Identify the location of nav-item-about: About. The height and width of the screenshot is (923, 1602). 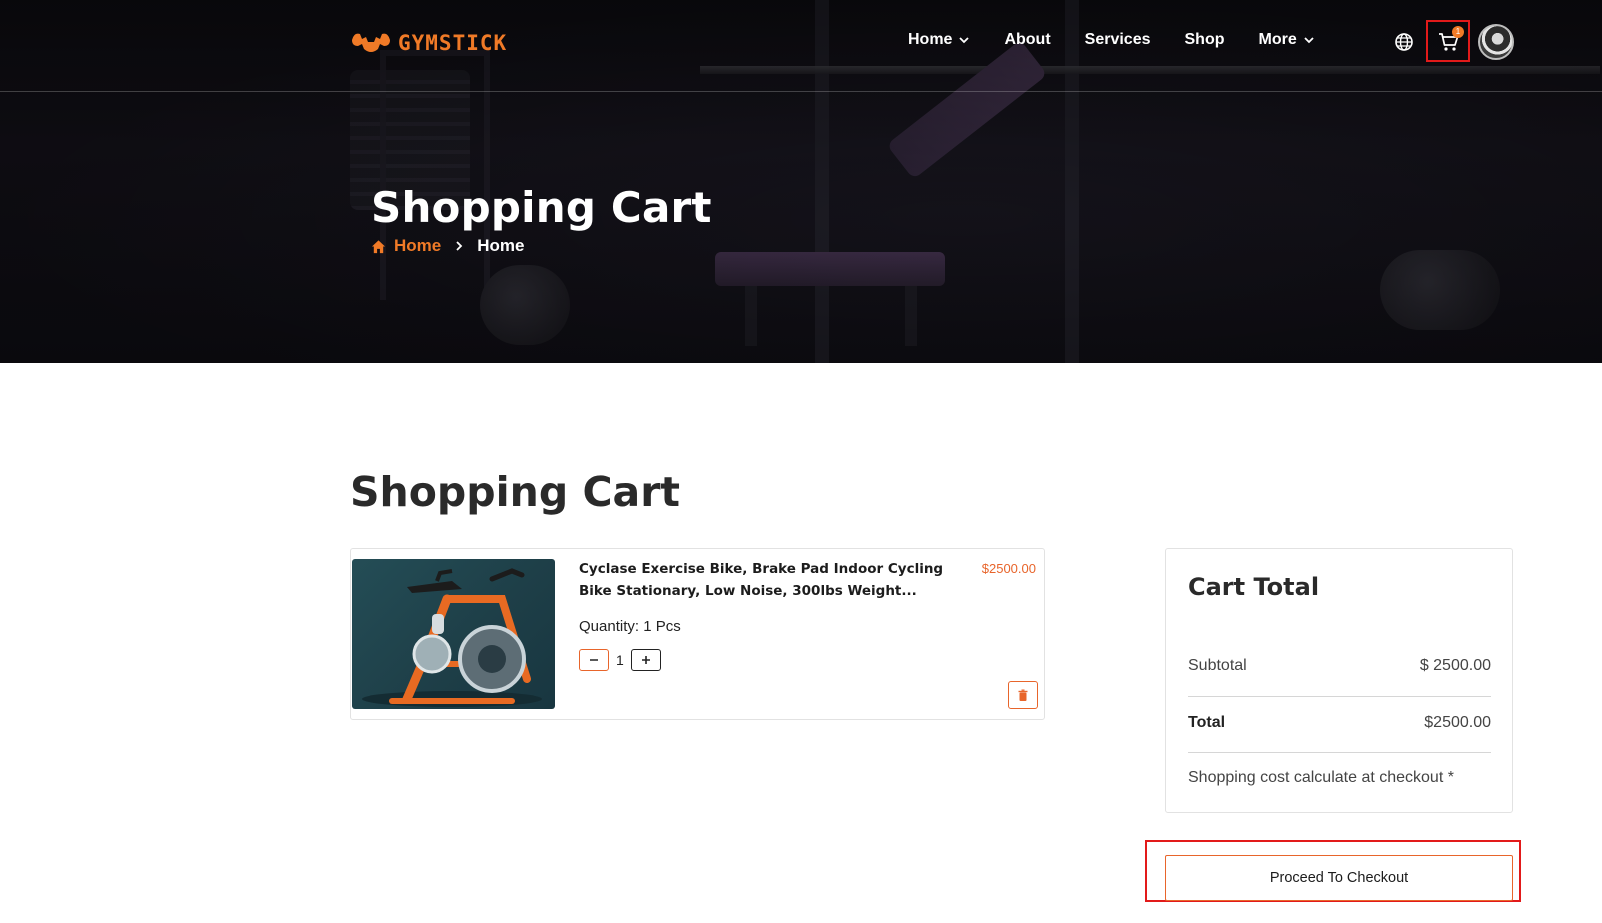
(1027, 40).